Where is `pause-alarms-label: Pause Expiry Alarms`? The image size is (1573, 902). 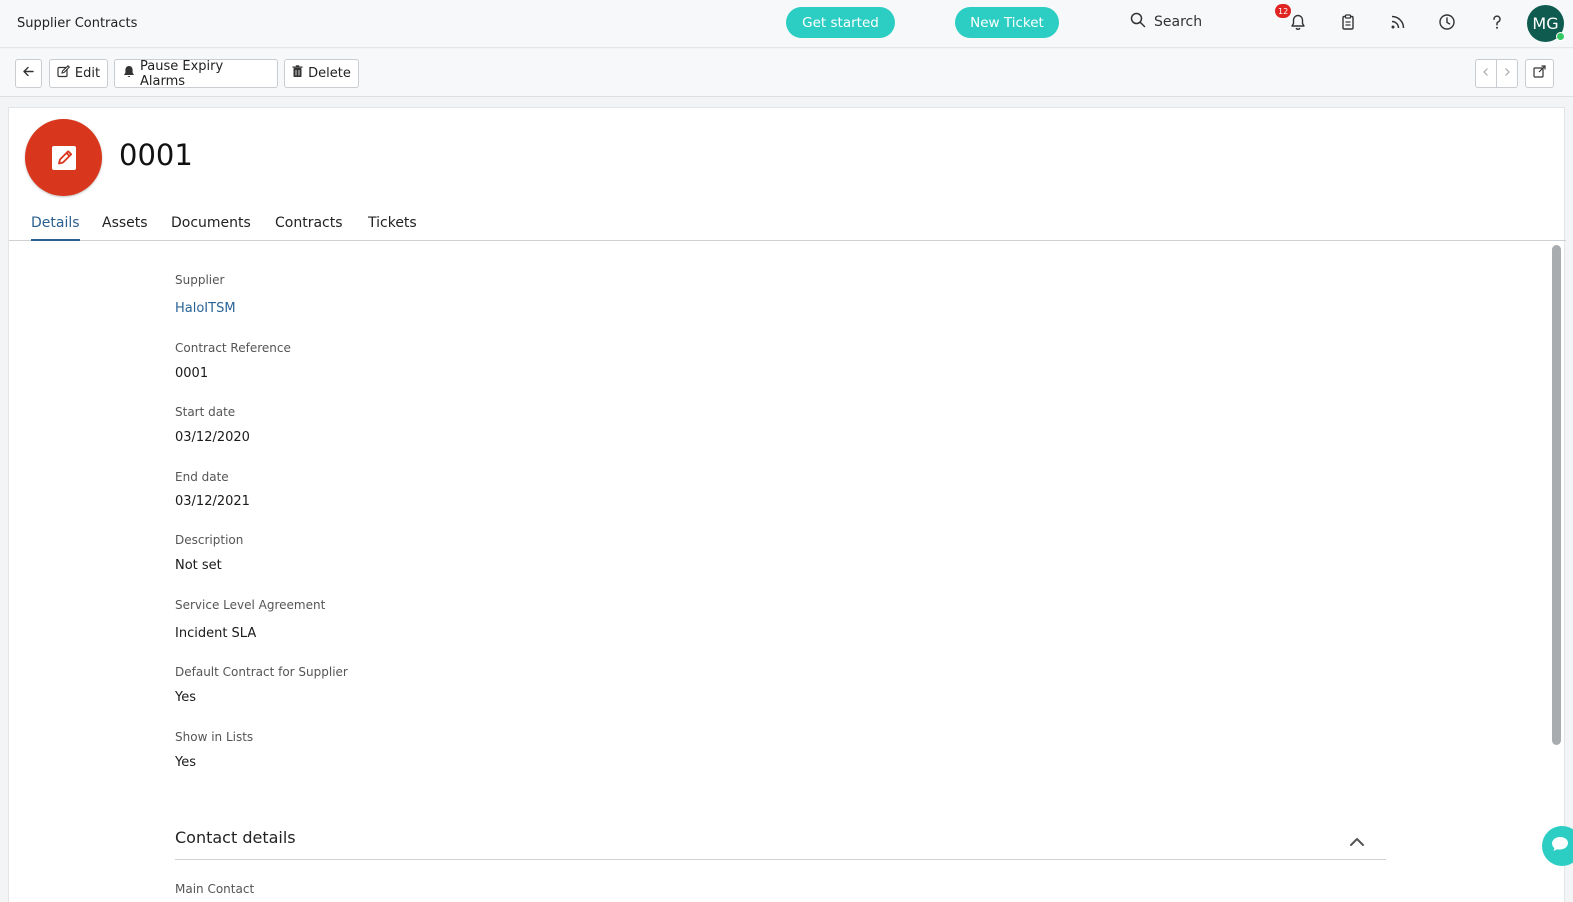 pause-alarms-label: Pause Expiry Alarms is located at coordinates (182, 73).